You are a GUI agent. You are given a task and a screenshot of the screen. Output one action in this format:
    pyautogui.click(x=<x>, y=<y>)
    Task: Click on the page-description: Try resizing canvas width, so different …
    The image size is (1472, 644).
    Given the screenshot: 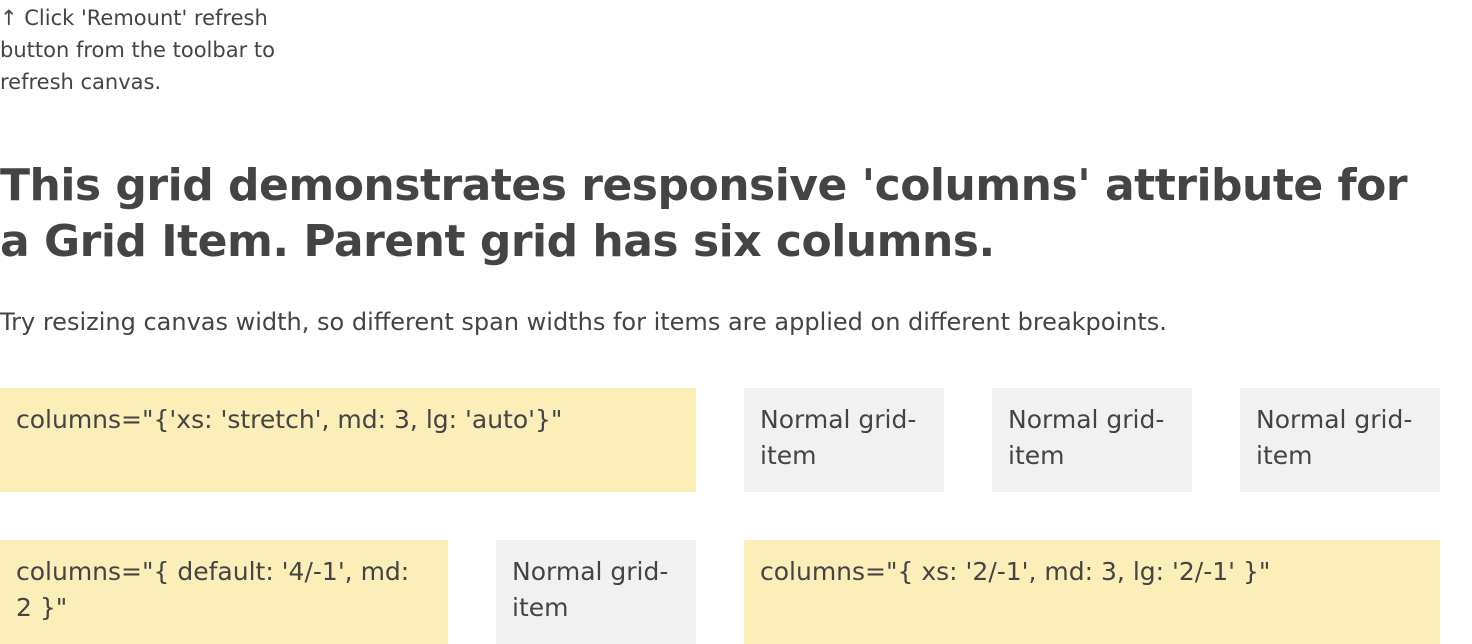 What is the action you would take?
    pyautogui.click(x=583, y=322)
    